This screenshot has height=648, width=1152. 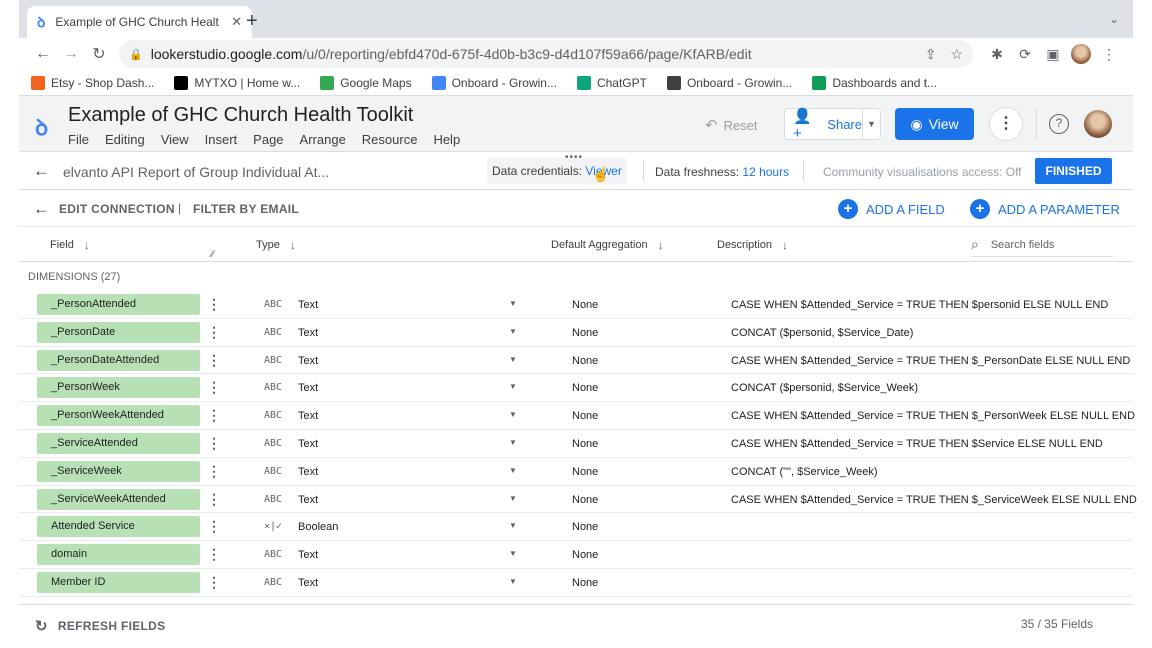 I want to click on share-page-icon: ⇪, so click(x=931, y=54).